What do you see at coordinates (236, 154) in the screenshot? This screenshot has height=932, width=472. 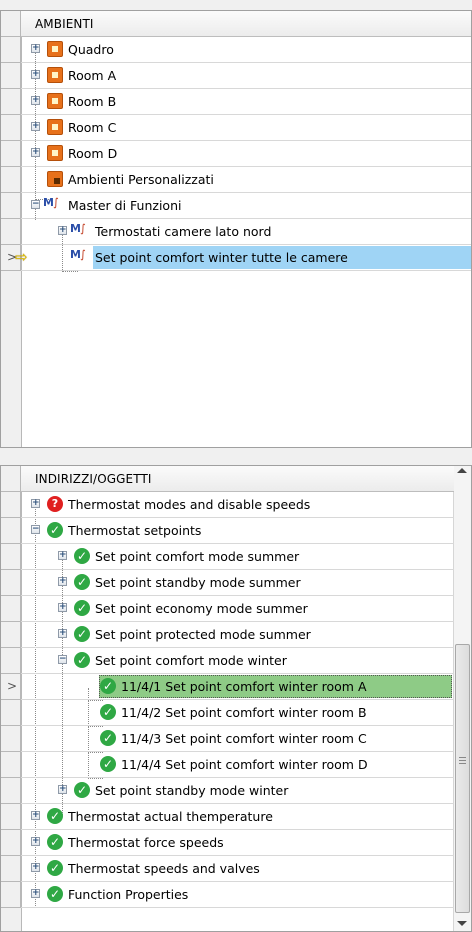 I see `tree-row: + Room D` at bounding box center [236, 154].